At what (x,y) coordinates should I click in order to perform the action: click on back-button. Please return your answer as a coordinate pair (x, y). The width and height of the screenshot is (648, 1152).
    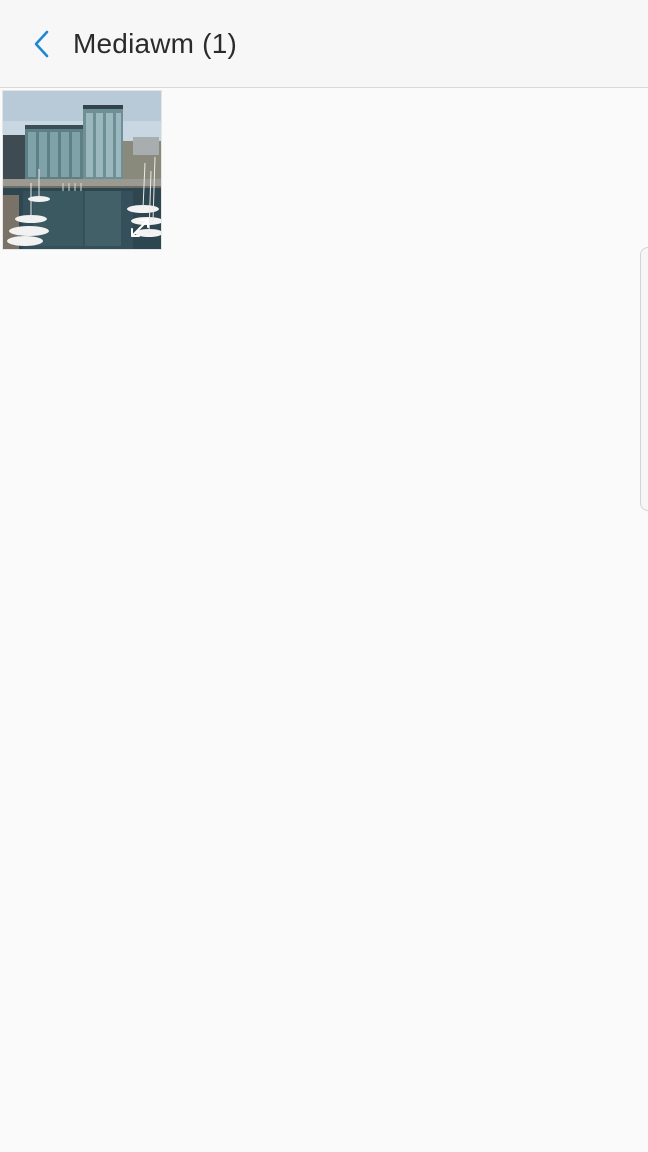
    Looking at the image, I should click on (42, 44).